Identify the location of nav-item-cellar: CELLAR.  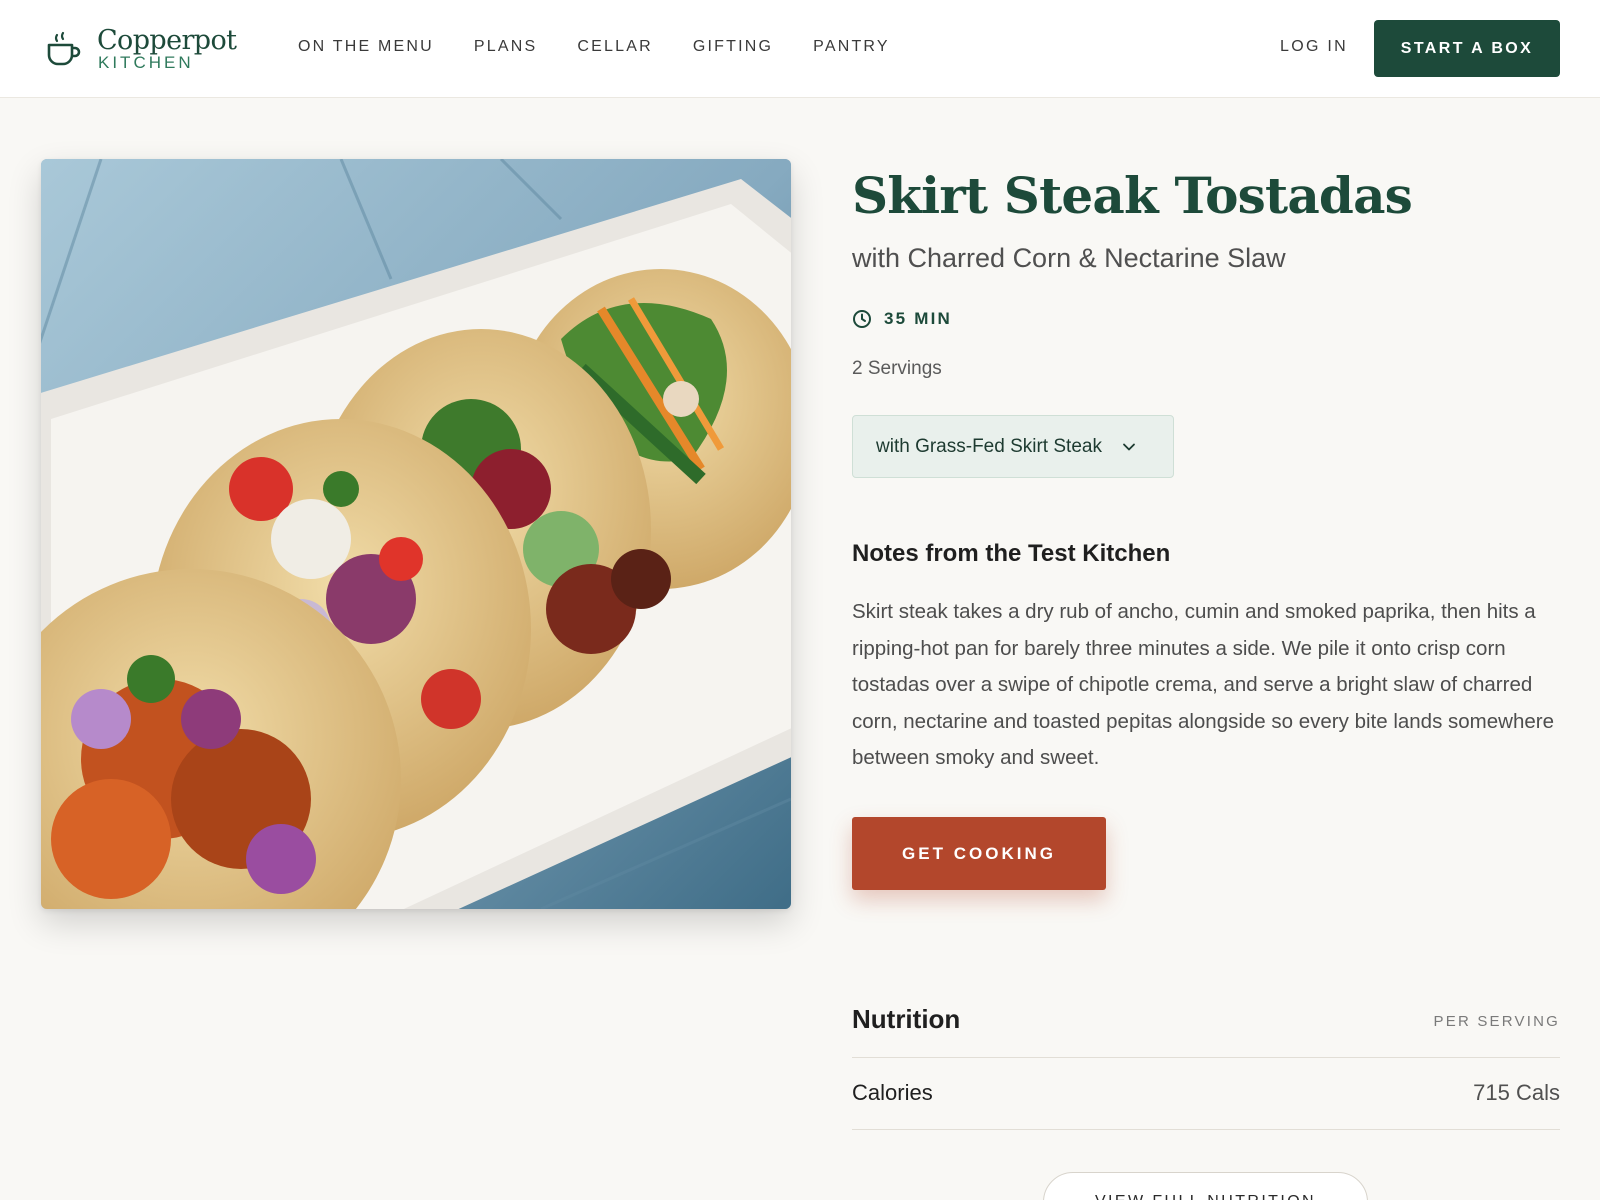
(614, 48).